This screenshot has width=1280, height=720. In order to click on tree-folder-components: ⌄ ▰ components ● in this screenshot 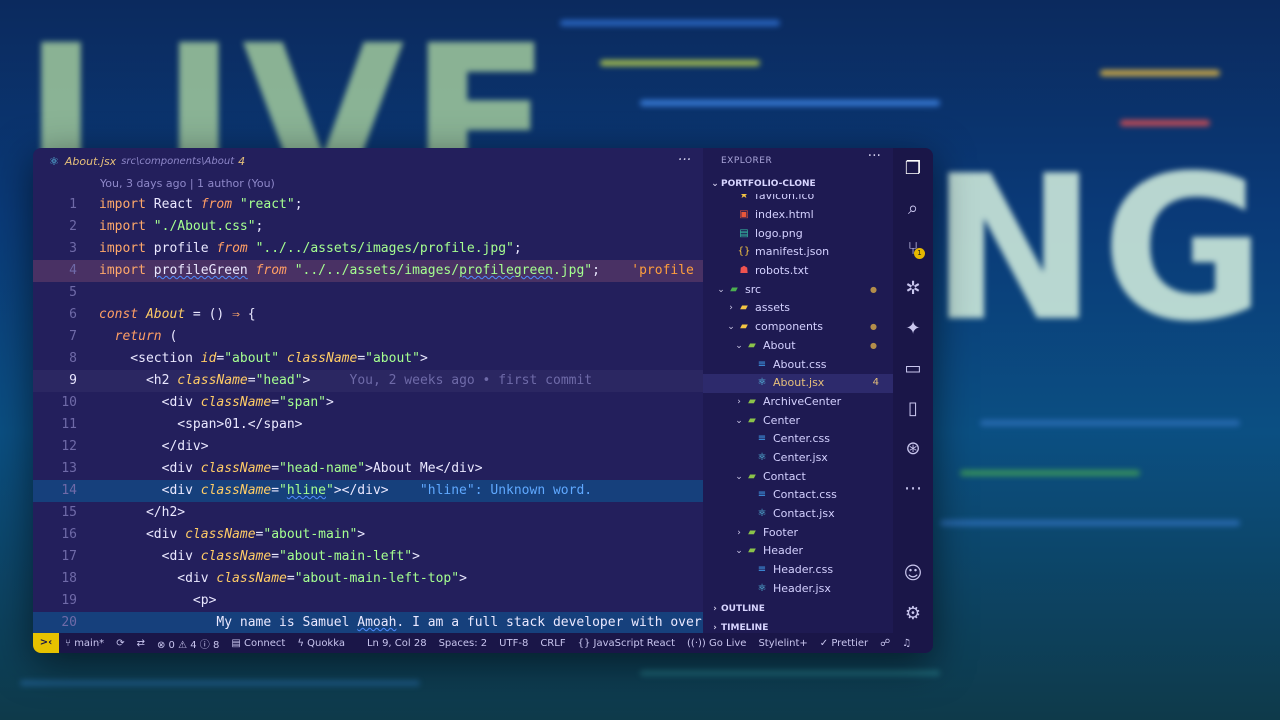, I will do `click(798, 327)`.